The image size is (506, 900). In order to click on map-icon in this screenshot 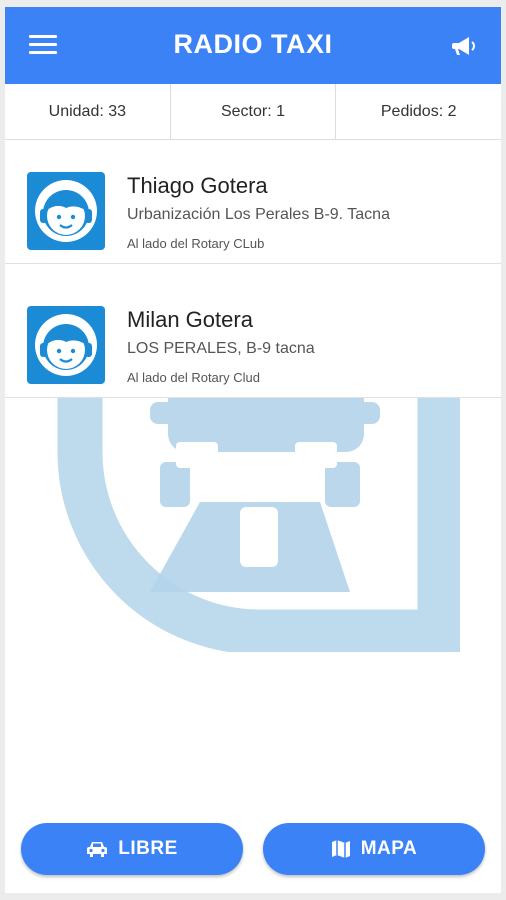, I will do `click(341, 849)`.